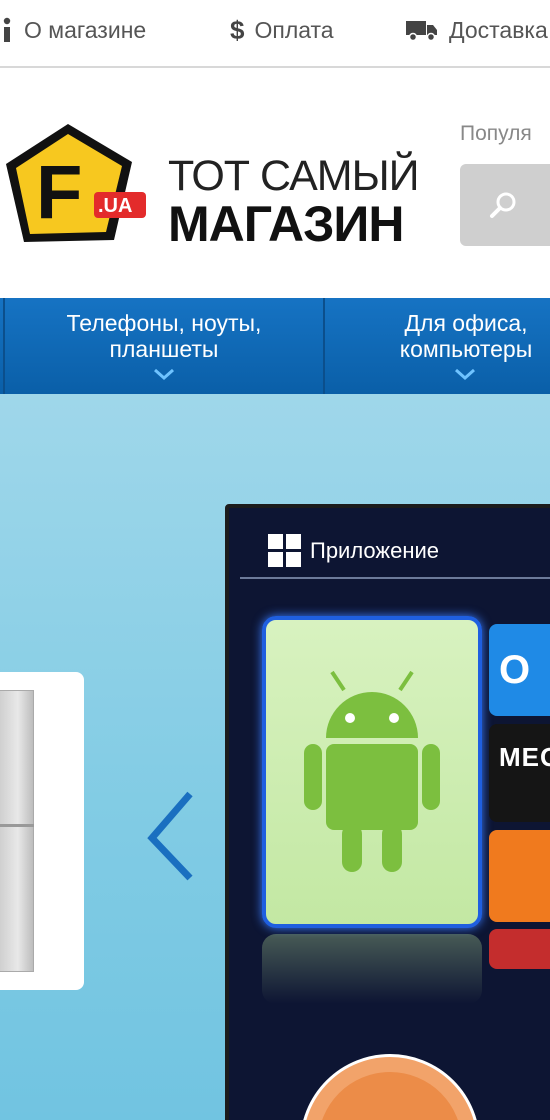 Image resolution: width=550 pixels, height=1120 pixels. I want to click on about-store-label: О магазине, so click(85, 29).